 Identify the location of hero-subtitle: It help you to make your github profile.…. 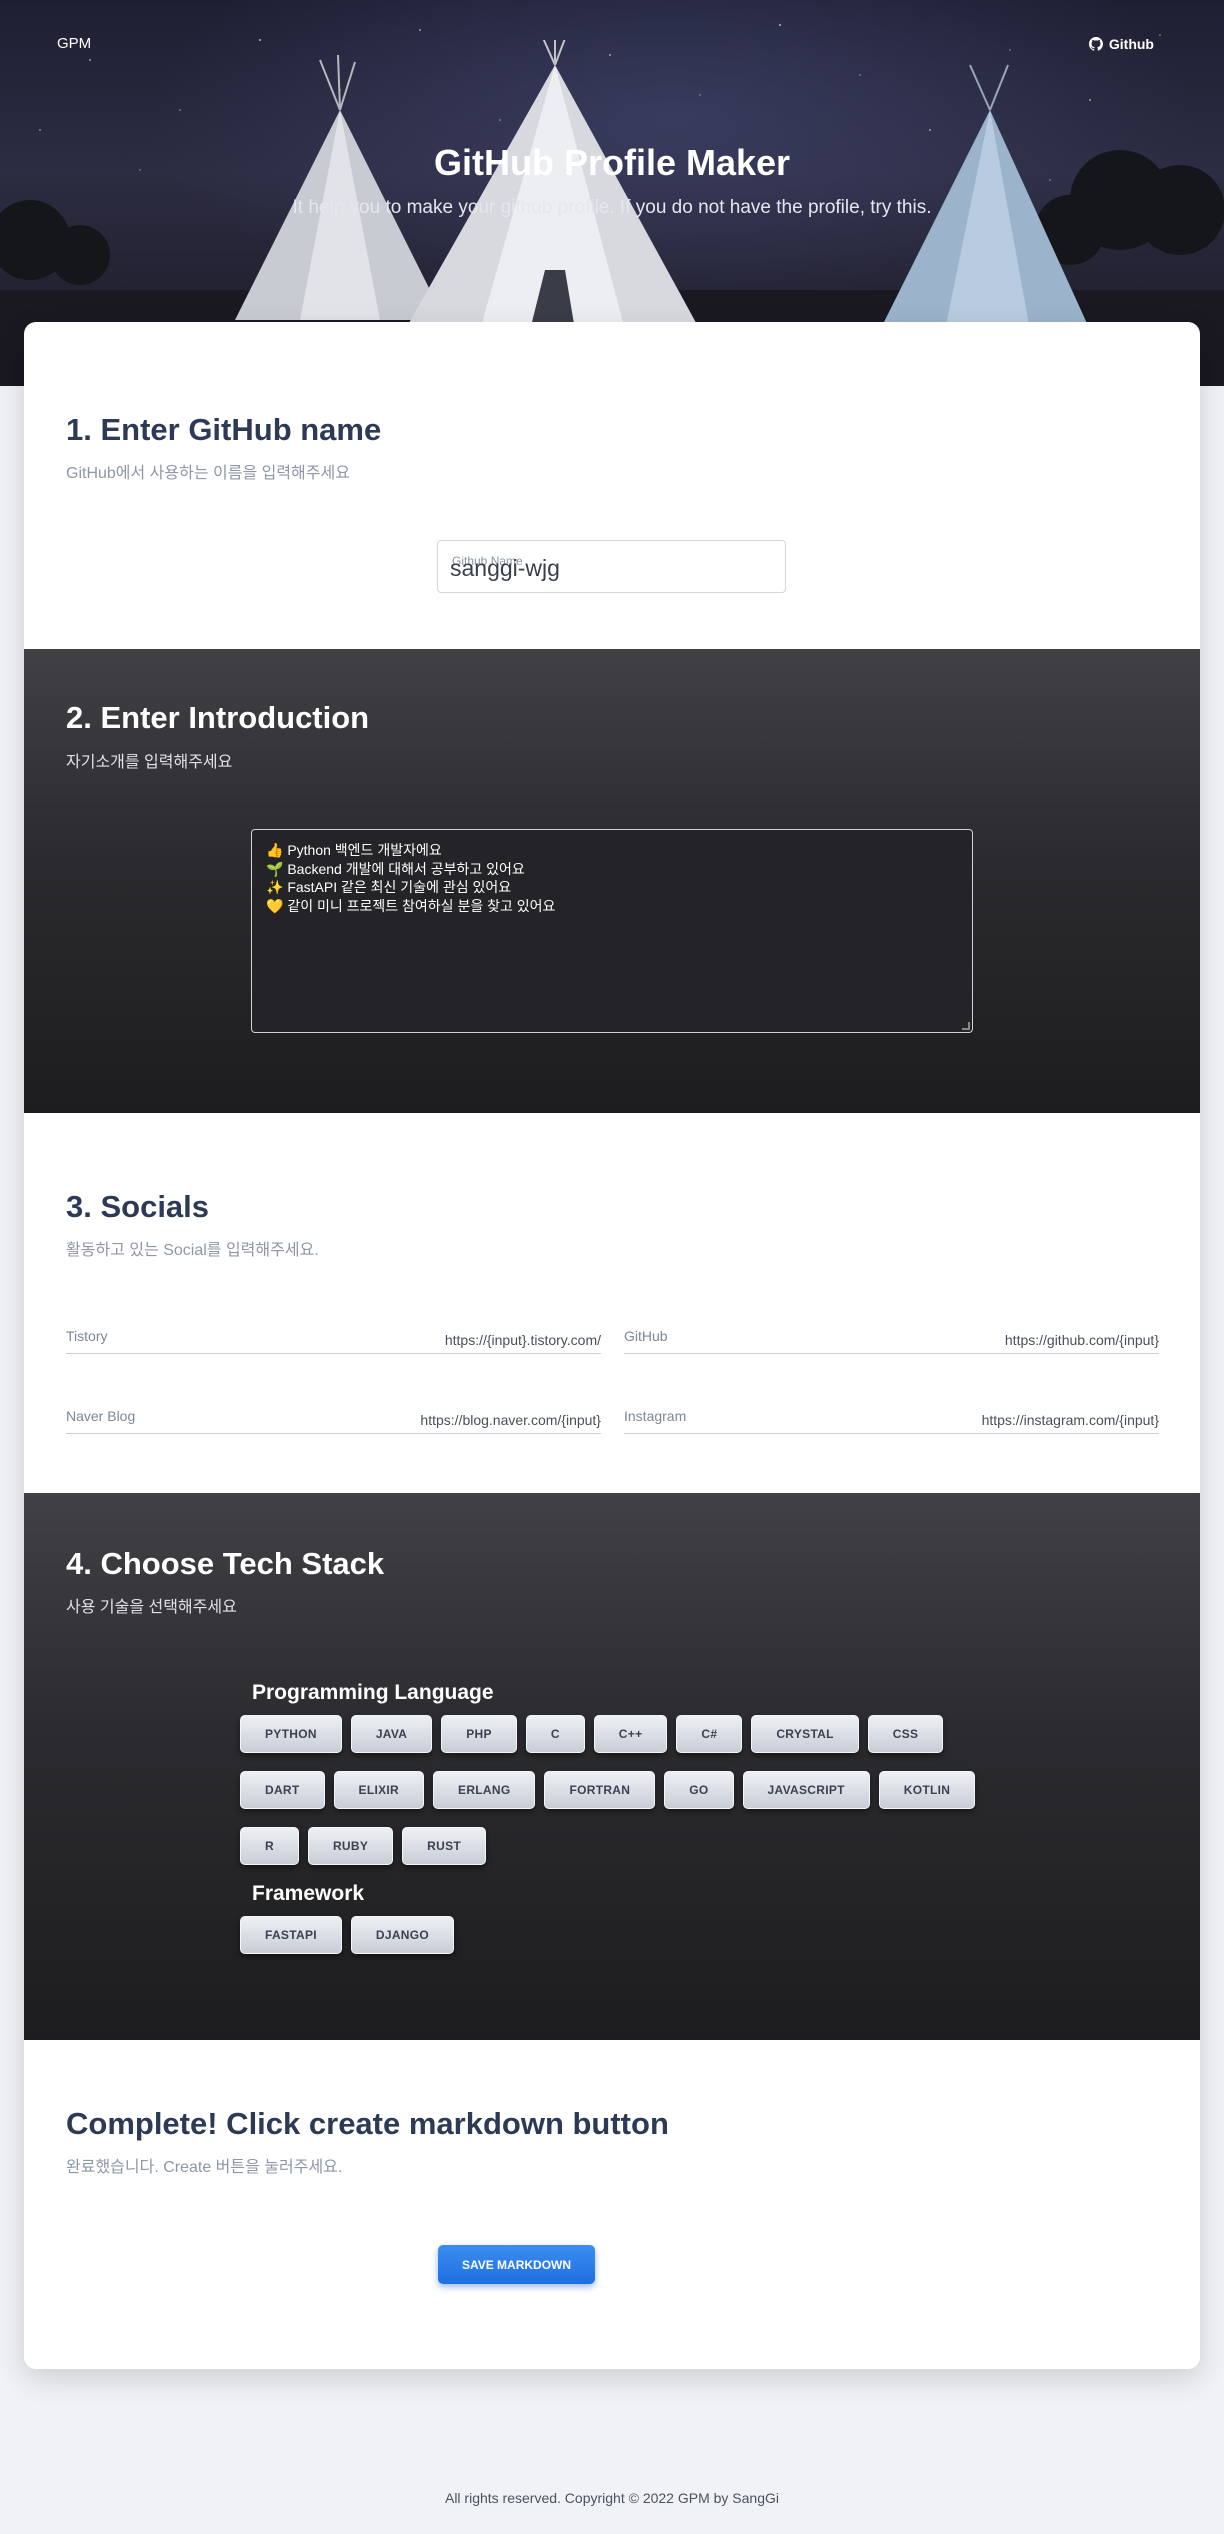
(612, 207).